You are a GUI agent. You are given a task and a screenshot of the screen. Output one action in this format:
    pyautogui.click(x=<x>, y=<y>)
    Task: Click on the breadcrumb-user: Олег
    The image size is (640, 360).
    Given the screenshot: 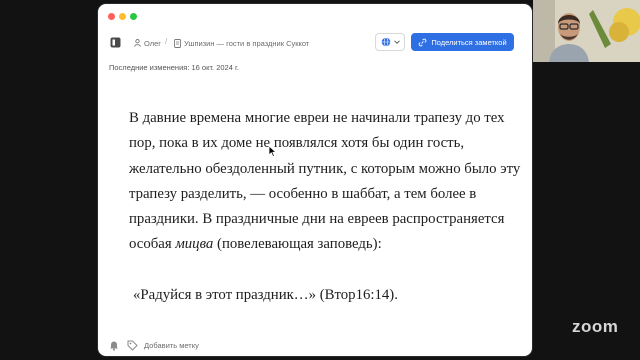 What is the action you would take?
    pyautogui.click(x=147, y=43)
    